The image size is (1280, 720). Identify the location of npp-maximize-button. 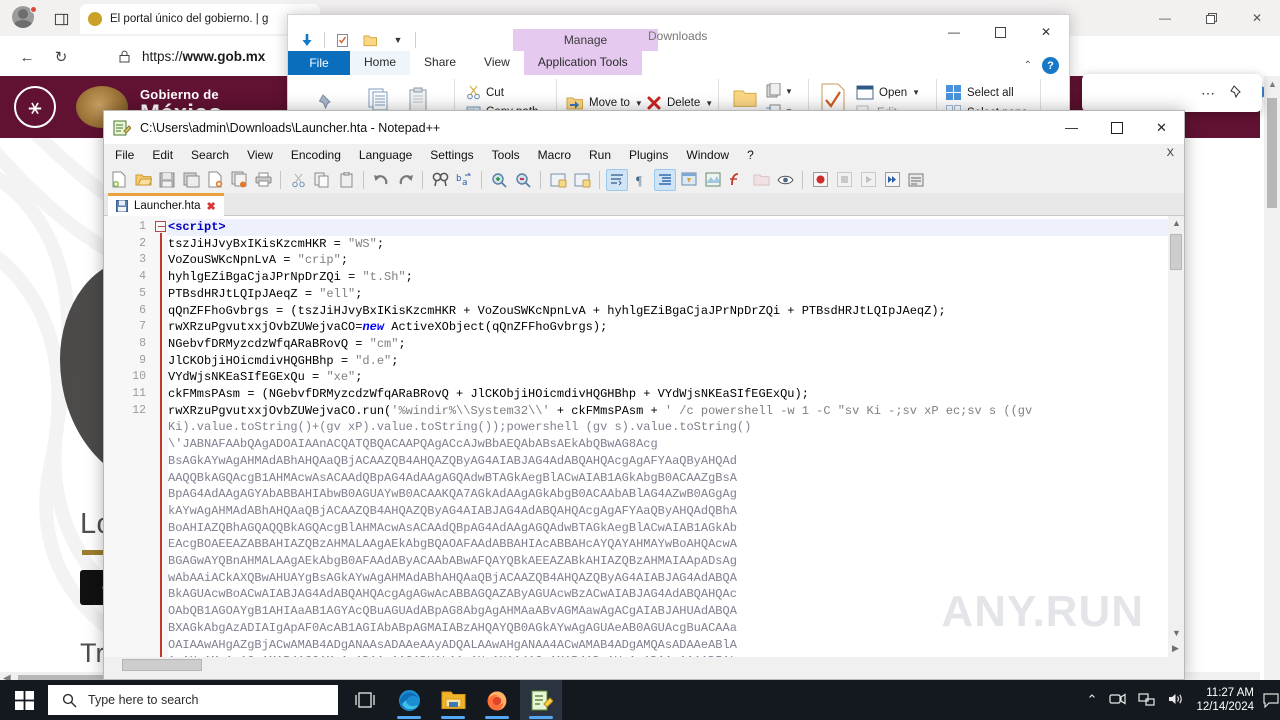
(1116, 127).